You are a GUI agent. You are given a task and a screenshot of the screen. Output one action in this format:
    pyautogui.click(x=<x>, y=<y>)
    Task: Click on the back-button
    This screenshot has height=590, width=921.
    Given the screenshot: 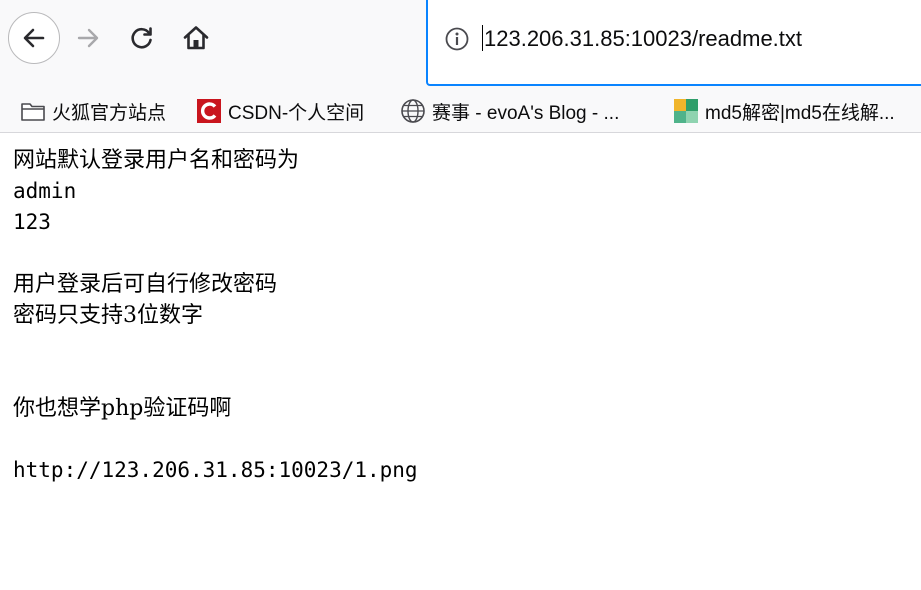 What is the action you would take?
    pyautogui.click(x=34, y=38)
    